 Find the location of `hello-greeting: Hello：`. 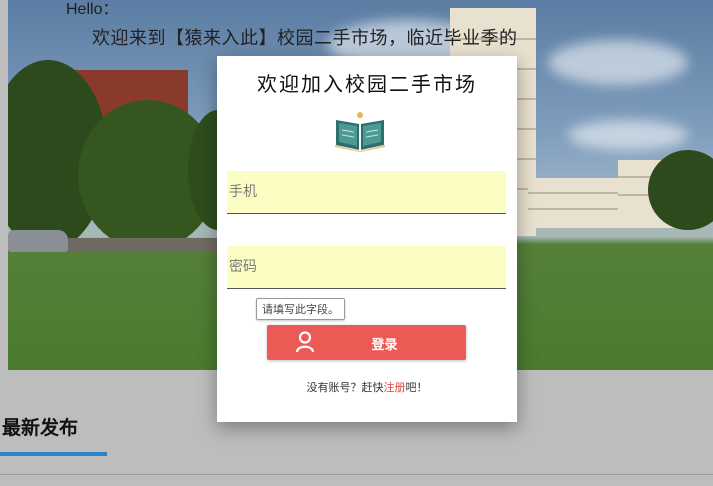

hello-greeting: Hello： is located at coordinates (92, 9).